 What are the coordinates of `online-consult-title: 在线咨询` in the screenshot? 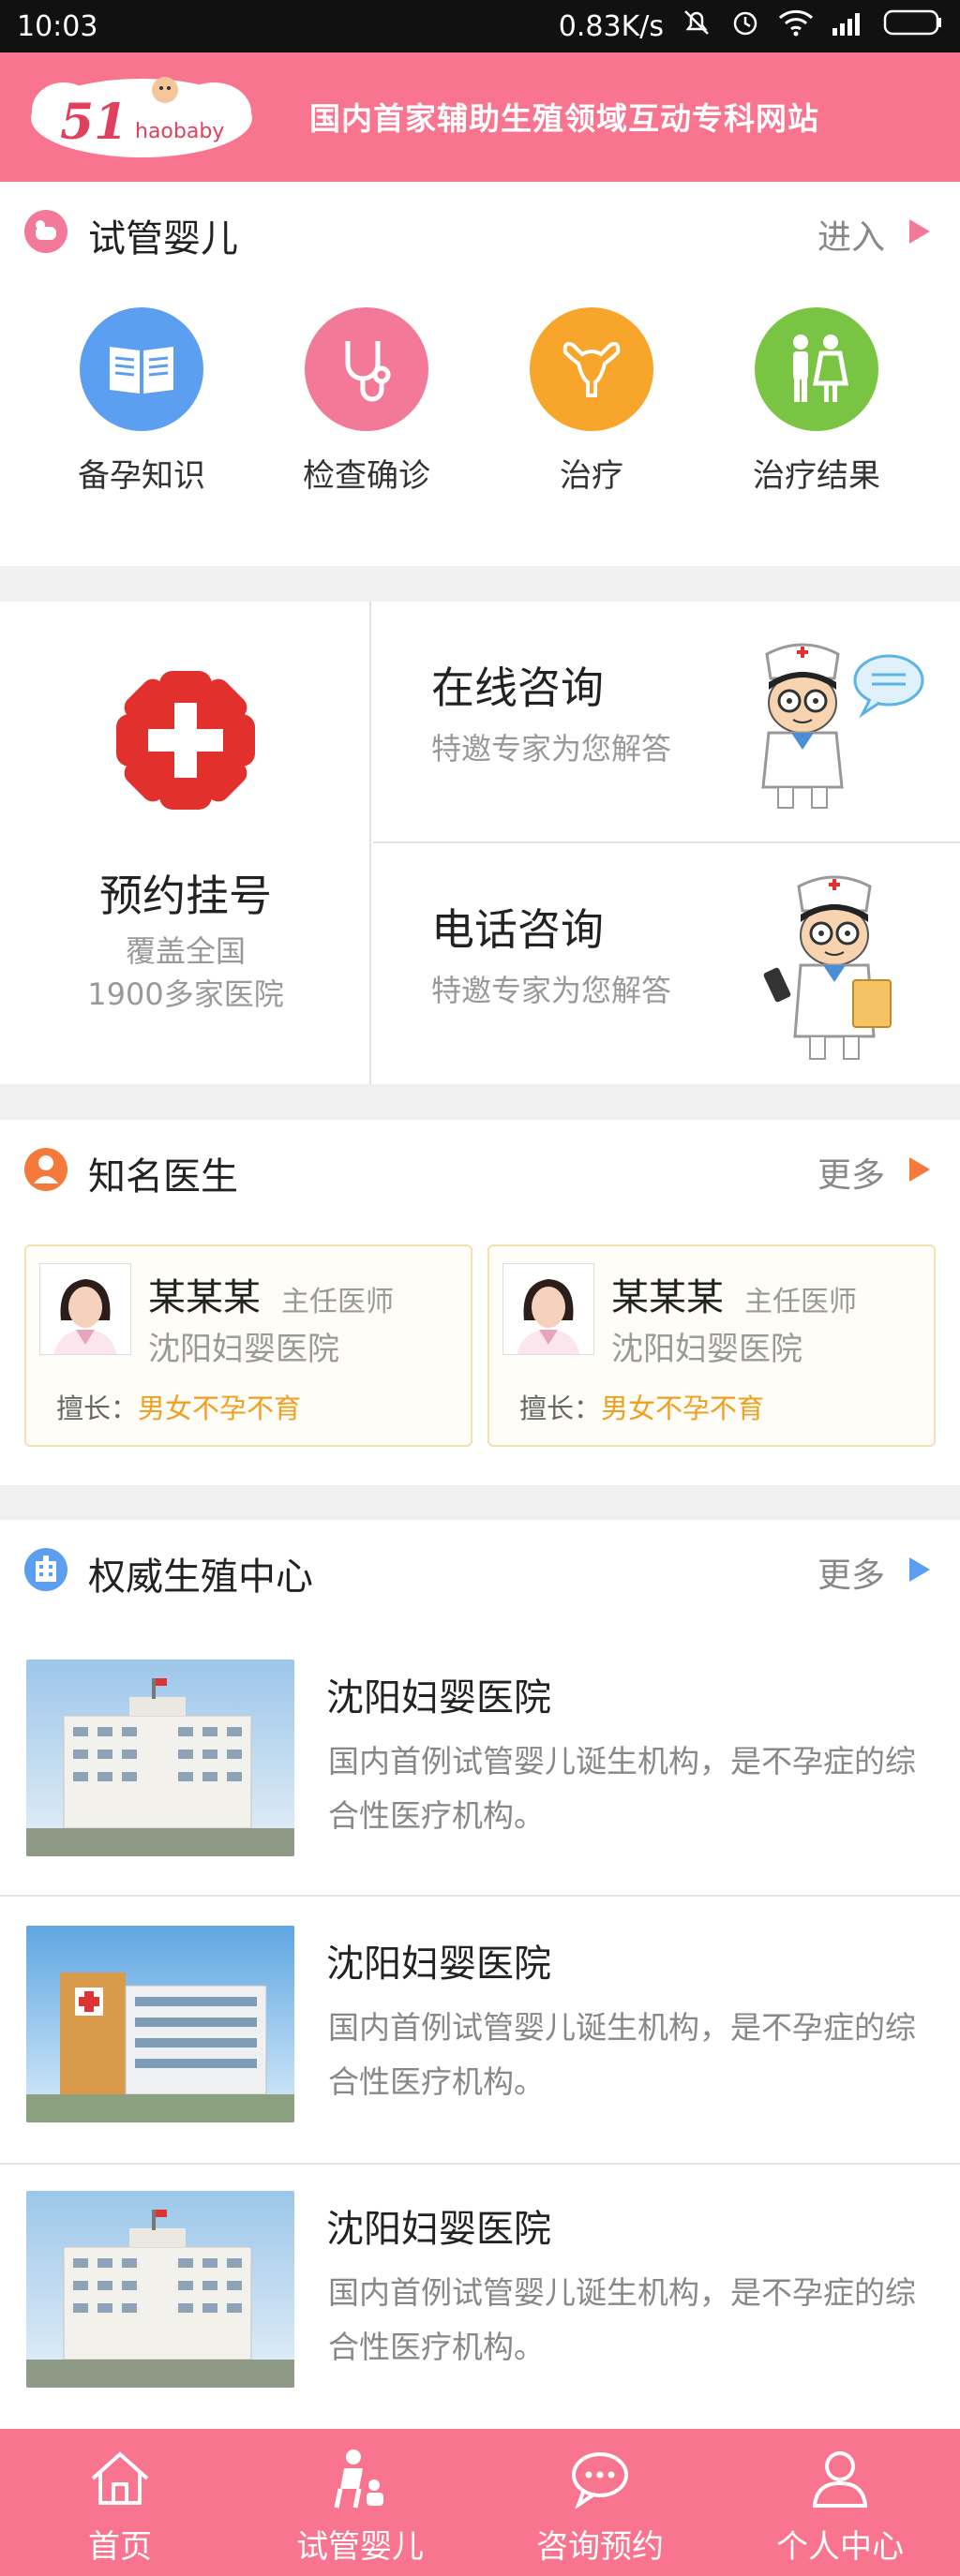 It's located at (517, 688).